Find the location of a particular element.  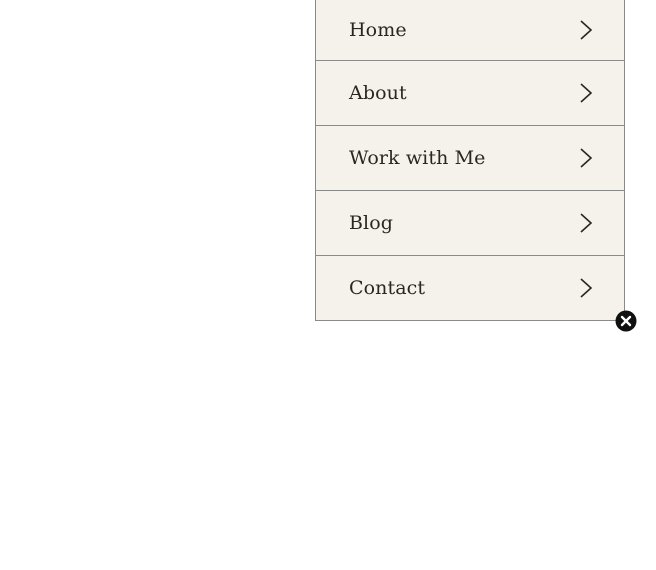

menu-item-label: Work with Me is located at coordinates (417, 158).